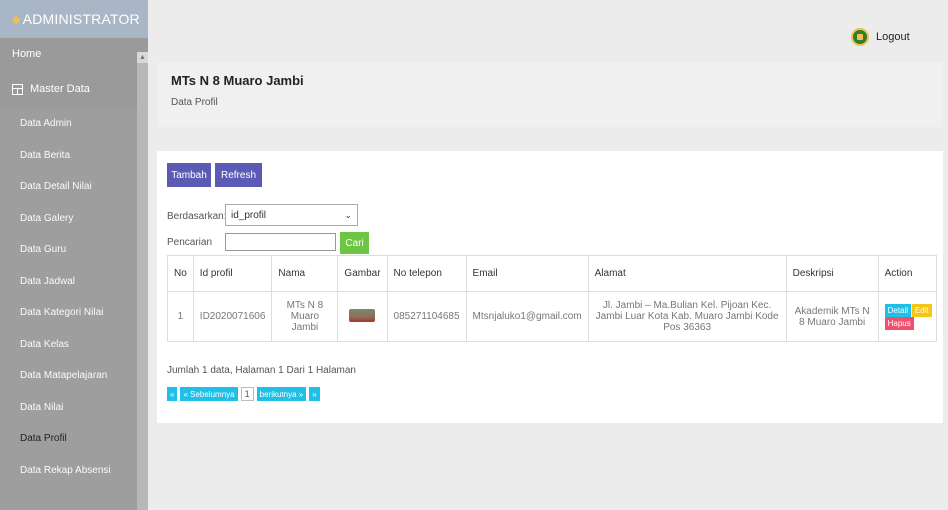 The height and width of the screenshot is (510, 948). I want to click on berdasarkan-value: id_profil, so click(249, 215).